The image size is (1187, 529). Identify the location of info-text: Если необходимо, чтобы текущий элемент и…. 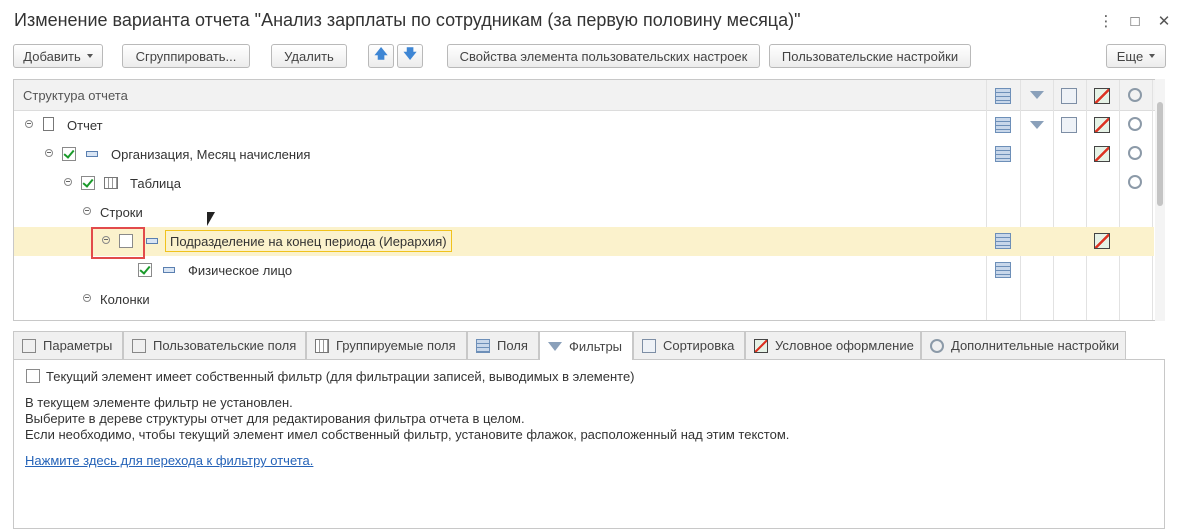
(407, 434).